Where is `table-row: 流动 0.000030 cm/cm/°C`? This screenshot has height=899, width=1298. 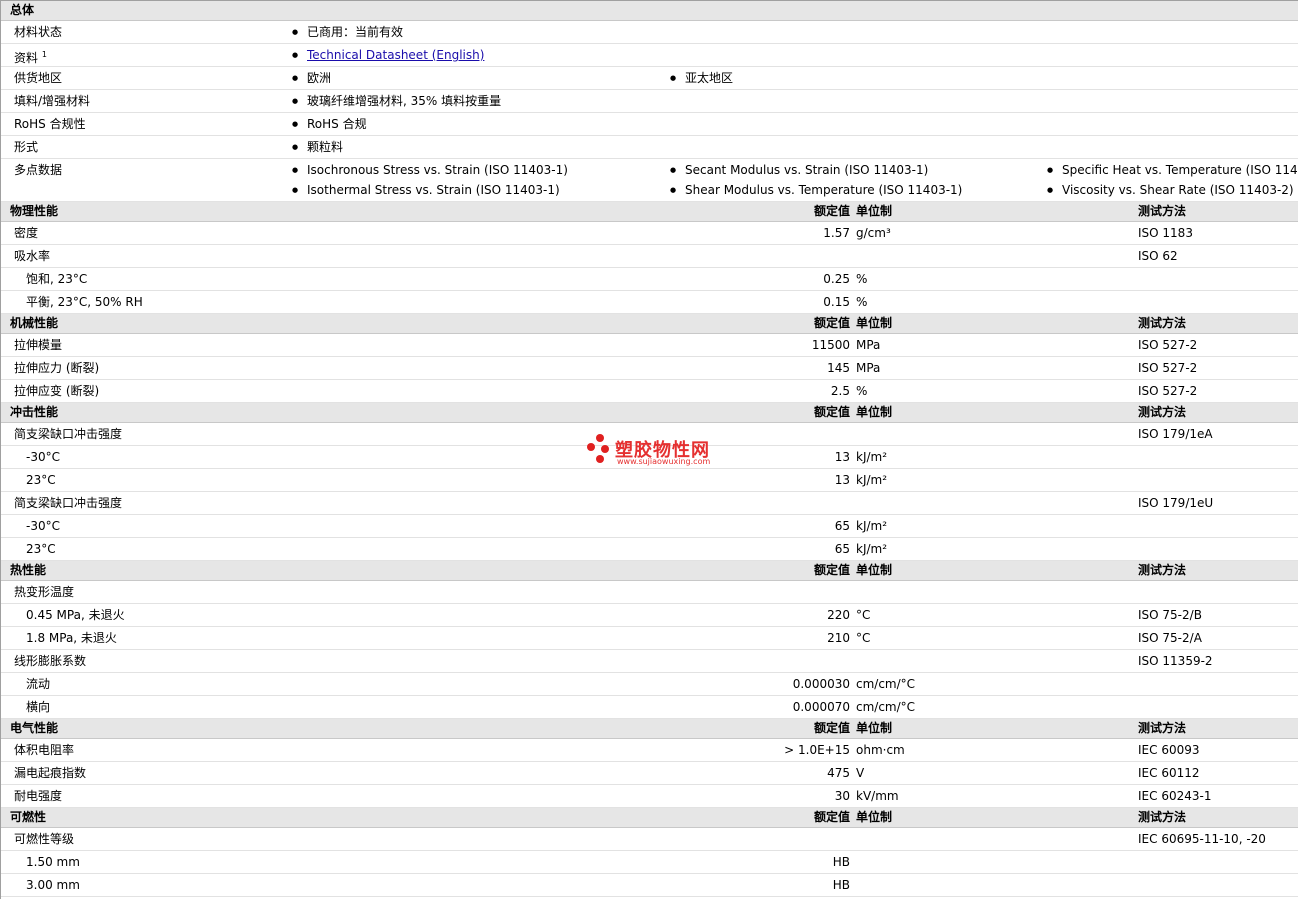
table-row: 流动 0.000030 cm/cm/°C is located at coordinates (649, 684).